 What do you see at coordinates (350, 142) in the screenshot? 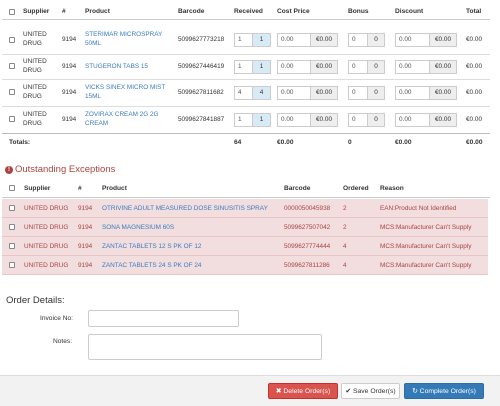
I see `totals-bonus: 0` at bounding box center [350, 142].